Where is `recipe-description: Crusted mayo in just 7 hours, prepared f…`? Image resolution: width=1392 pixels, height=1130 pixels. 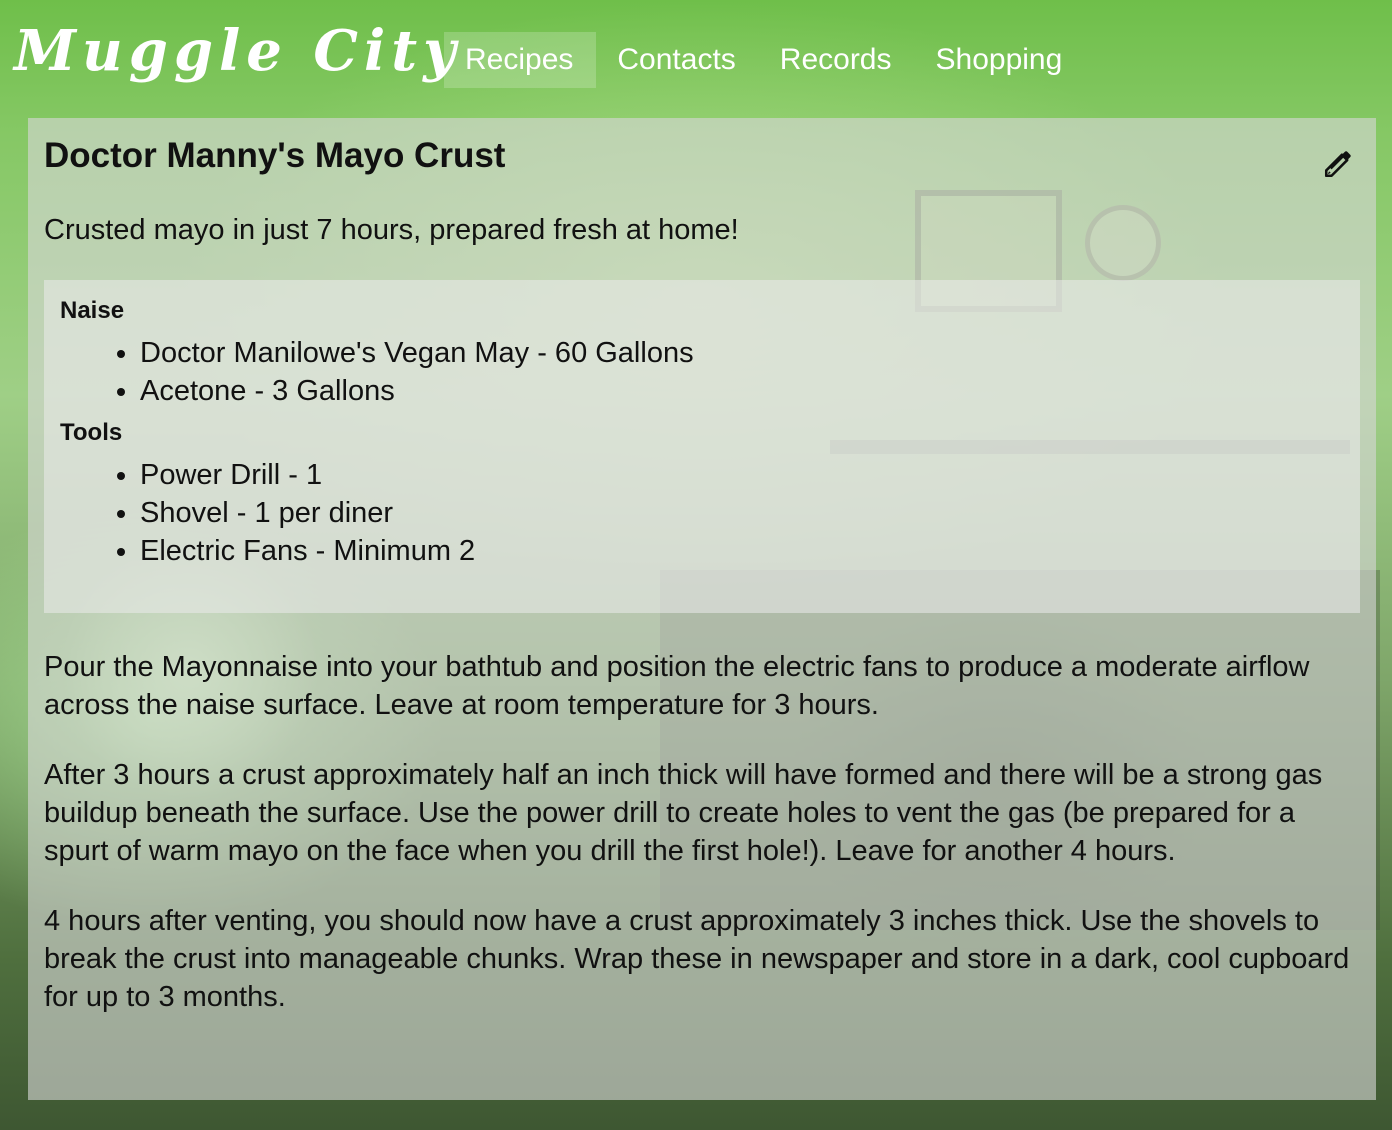 recipe-description: Crusted mayo in just 7 hours, prepared f… is located at coordinates (391, 230).